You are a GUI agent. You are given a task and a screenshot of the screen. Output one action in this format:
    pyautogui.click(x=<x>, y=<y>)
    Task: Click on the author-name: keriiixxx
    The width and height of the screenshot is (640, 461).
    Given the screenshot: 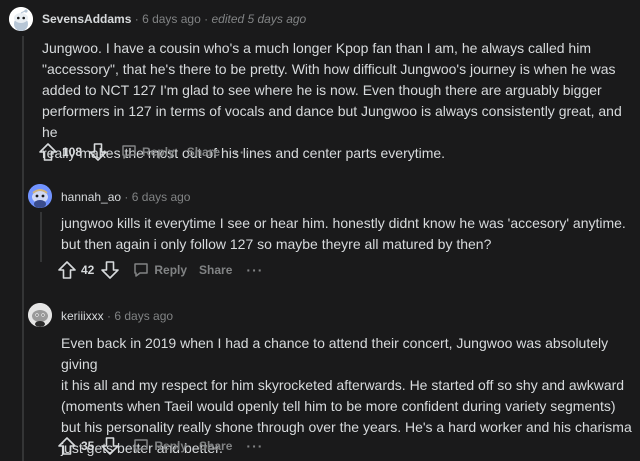 What is the action you would take?
    pyautogui.click(x=82, y=316)
    